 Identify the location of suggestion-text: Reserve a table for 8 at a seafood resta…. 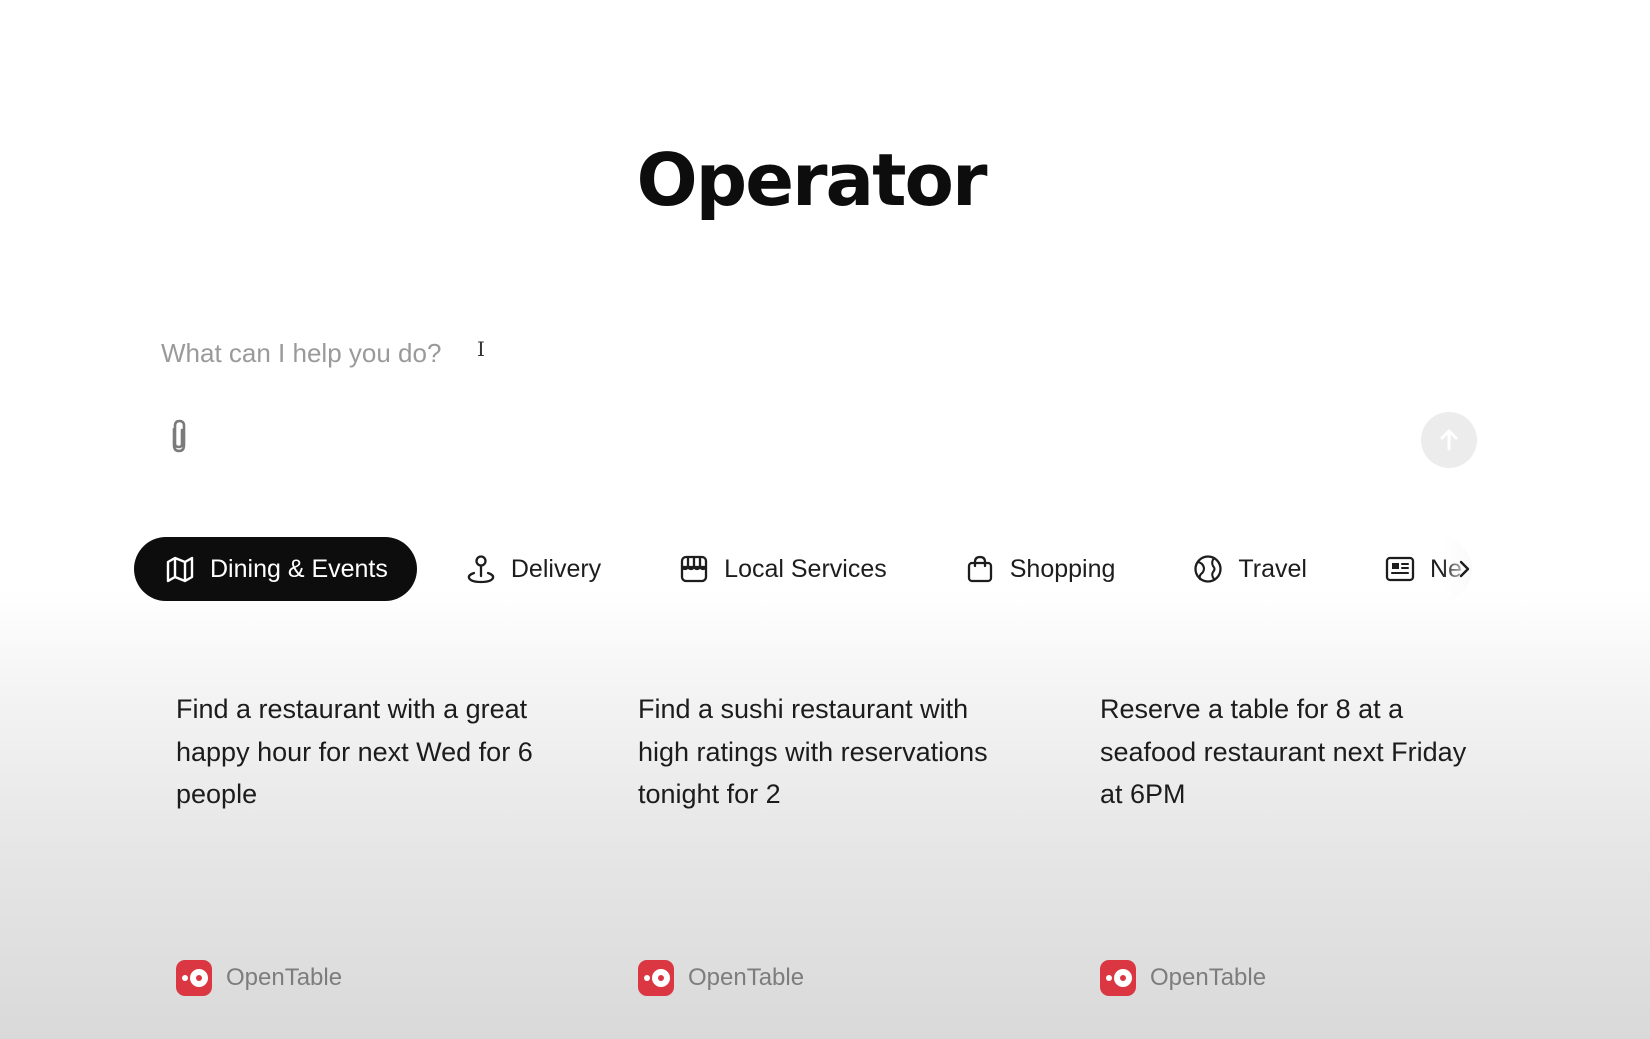
(1283, 751).